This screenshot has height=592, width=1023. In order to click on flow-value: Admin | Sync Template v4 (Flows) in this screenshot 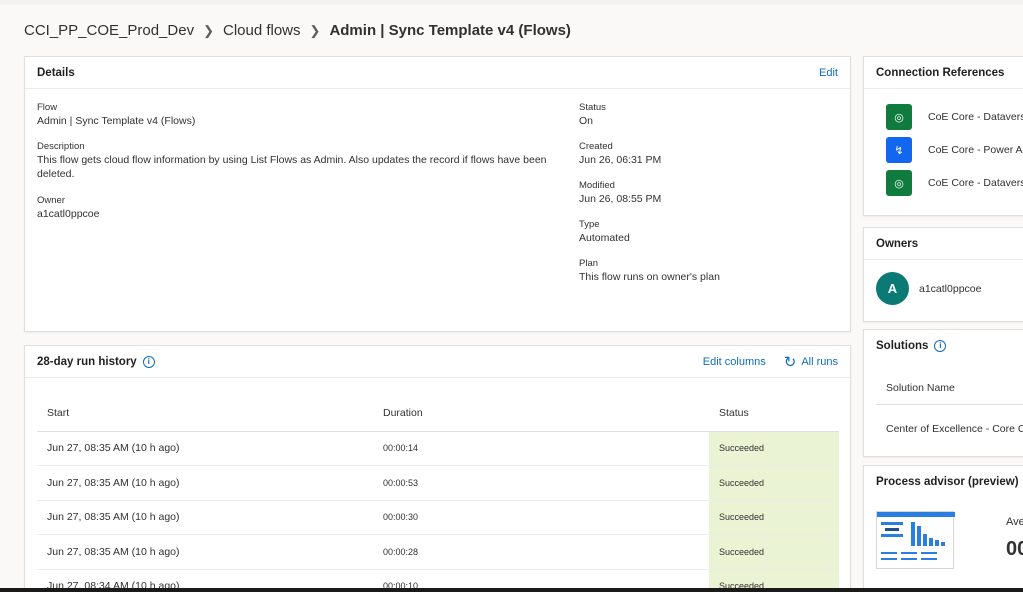, I will do `click(116, 121)`.